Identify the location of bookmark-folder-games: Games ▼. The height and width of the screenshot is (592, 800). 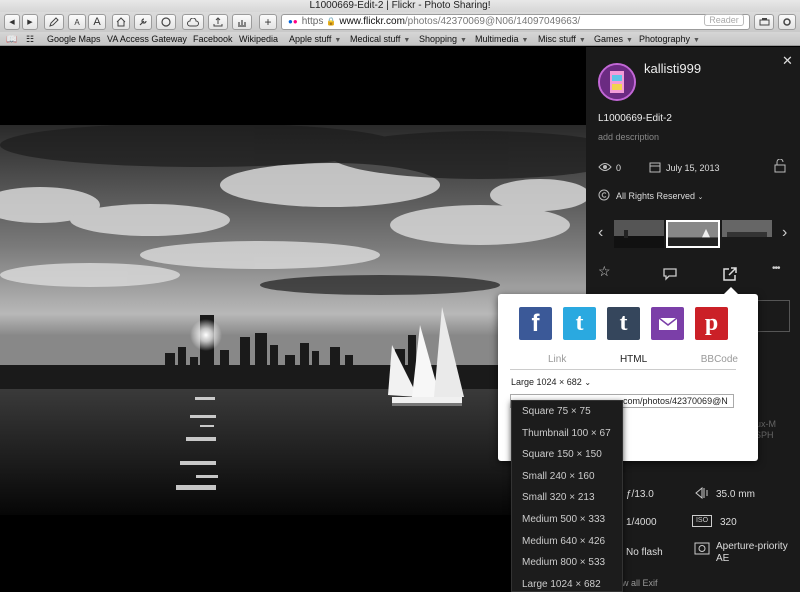
(613, 40).